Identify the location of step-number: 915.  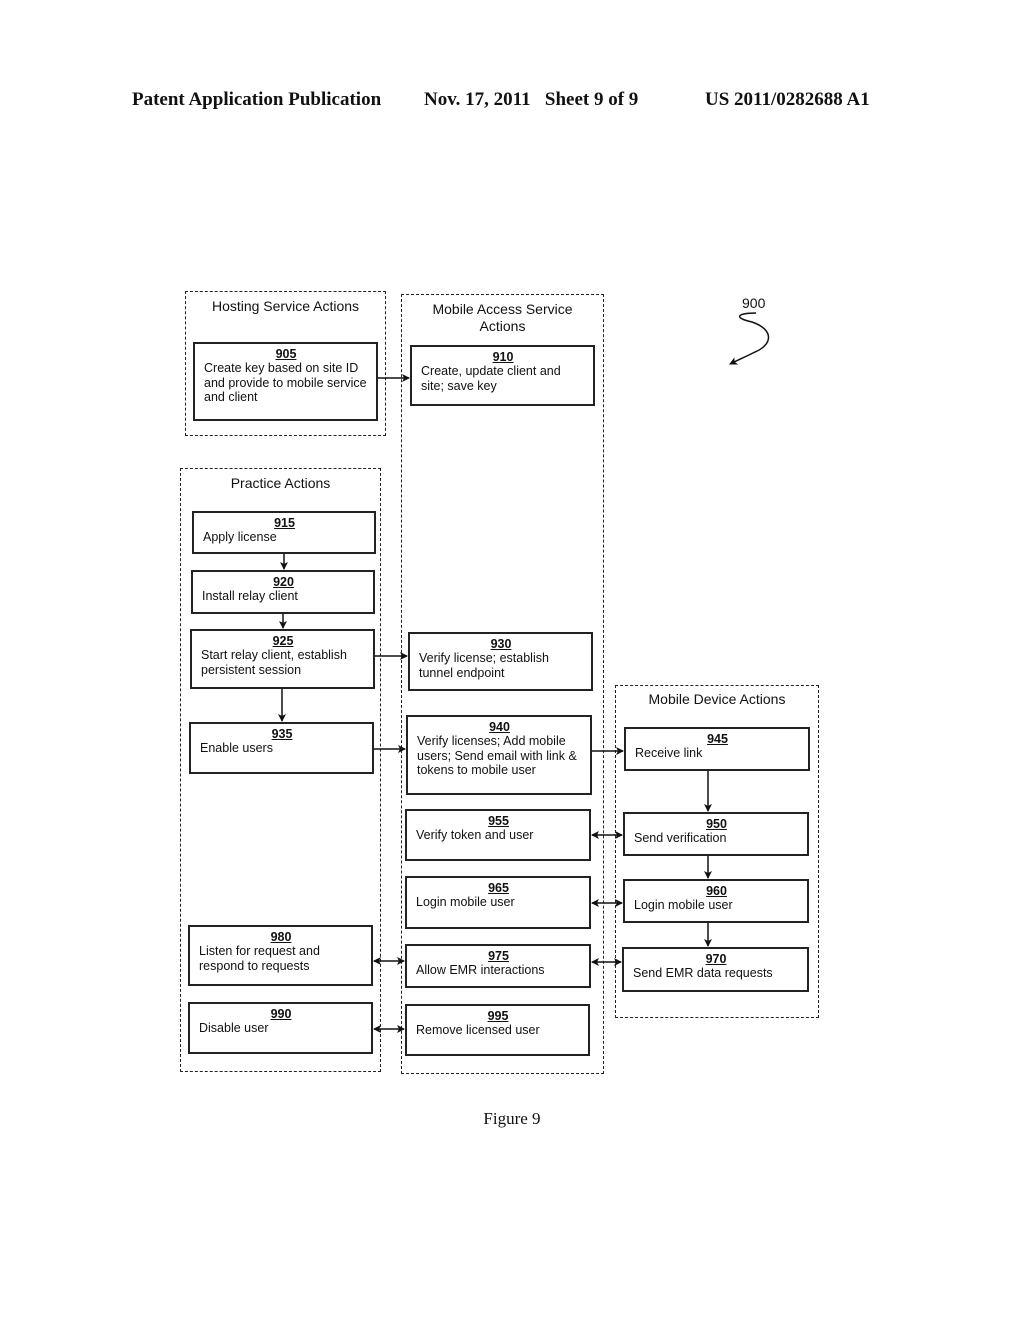
(284, 523).